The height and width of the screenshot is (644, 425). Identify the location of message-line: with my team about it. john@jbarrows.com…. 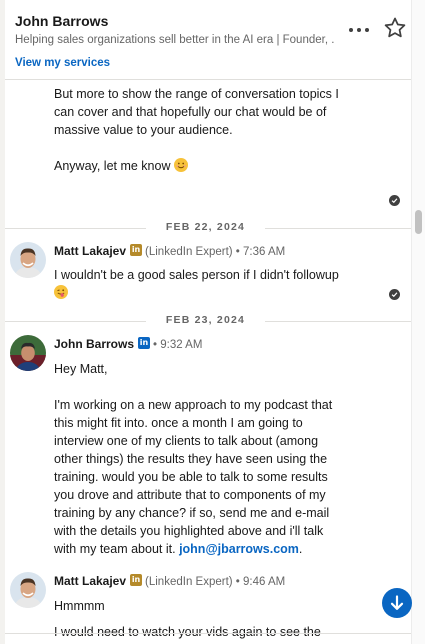
(214, 549).